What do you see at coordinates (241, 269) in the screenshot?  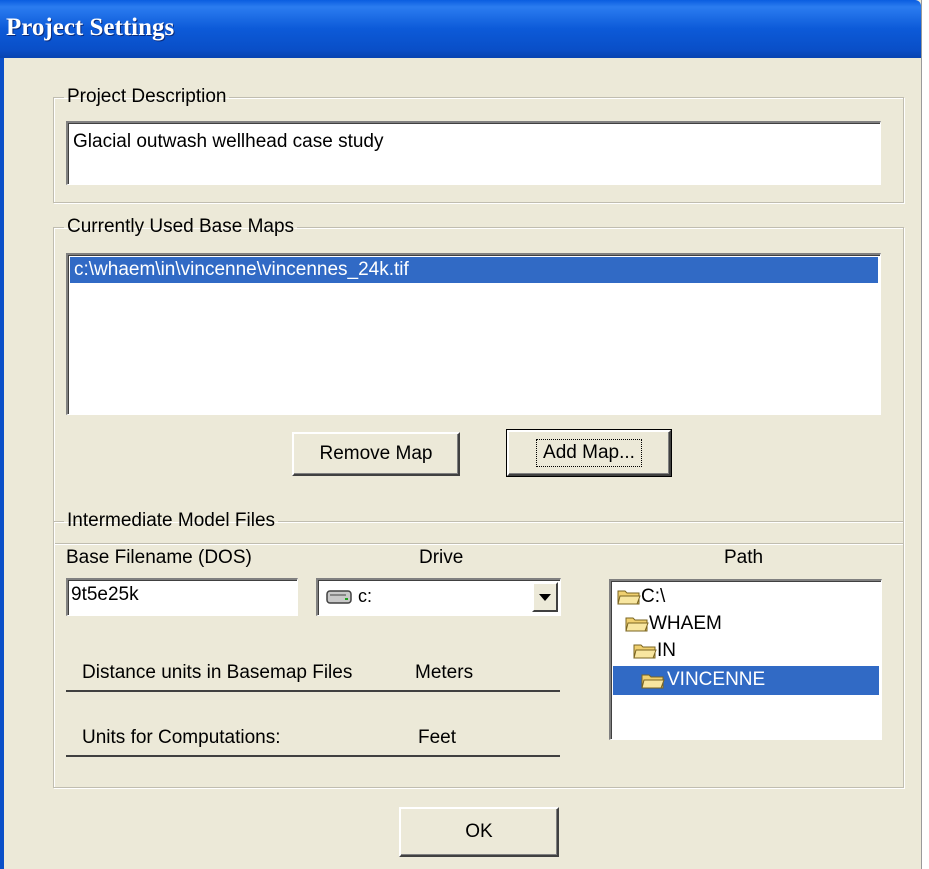 I see `base-map-path: c:\whaem\in\vincenne\vincennes_24k.tif` at bounding box center [241, 269].